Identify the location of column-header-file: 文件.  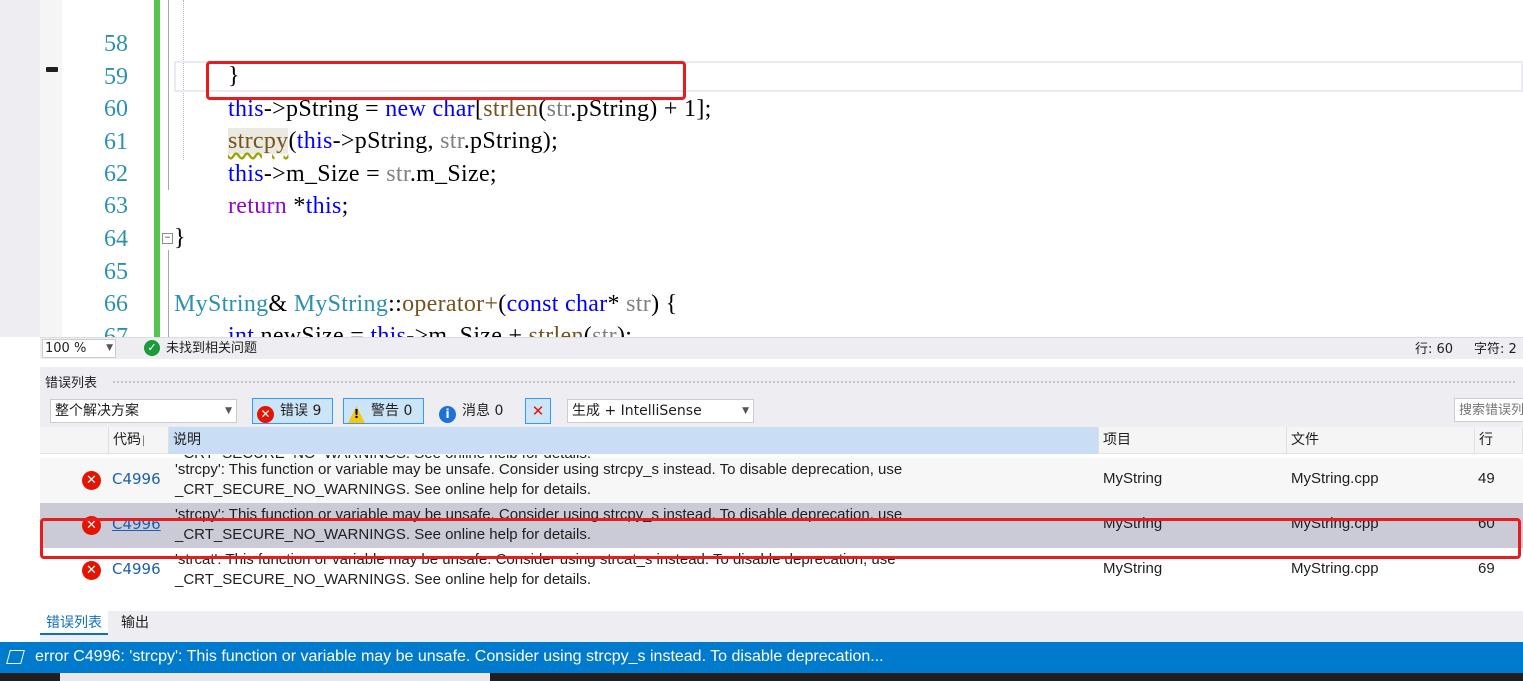
(1381, 440).